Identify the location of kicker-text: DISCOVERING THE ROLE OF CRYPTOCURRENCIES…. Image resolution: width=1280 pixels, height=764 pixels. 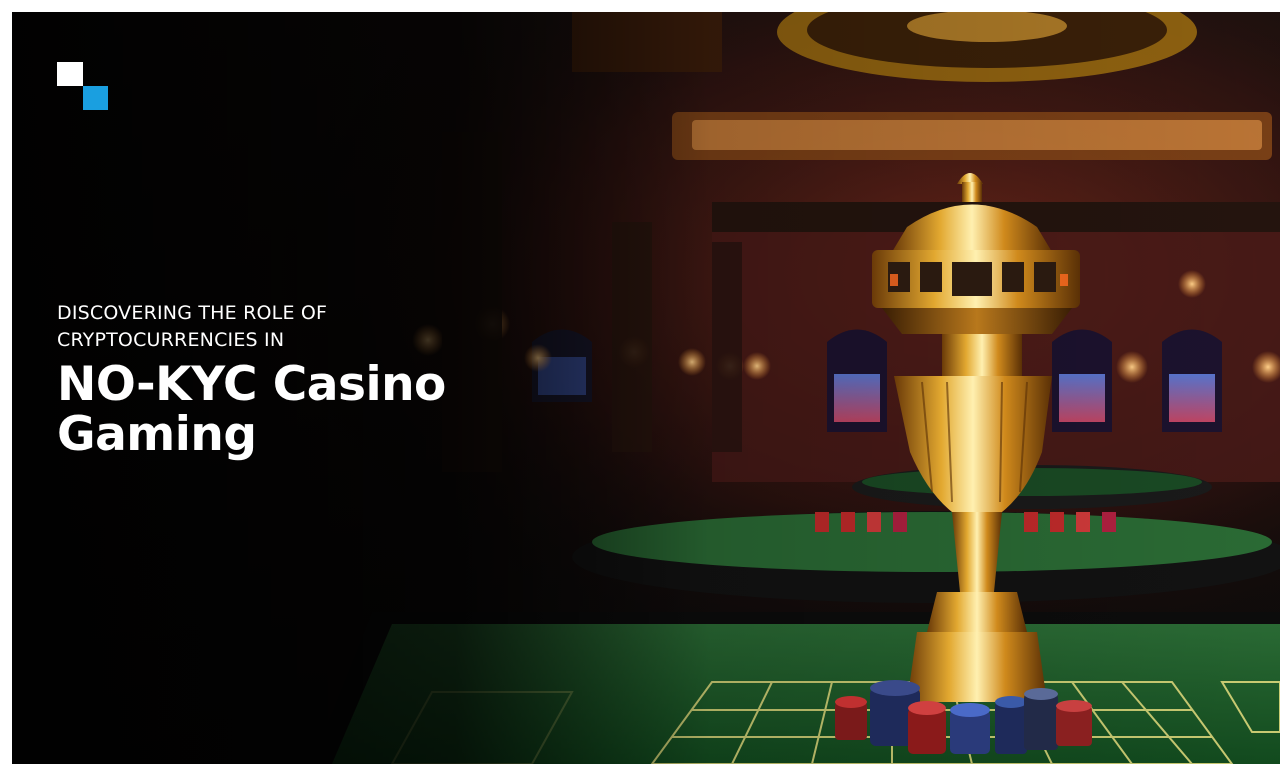
(287, 327).